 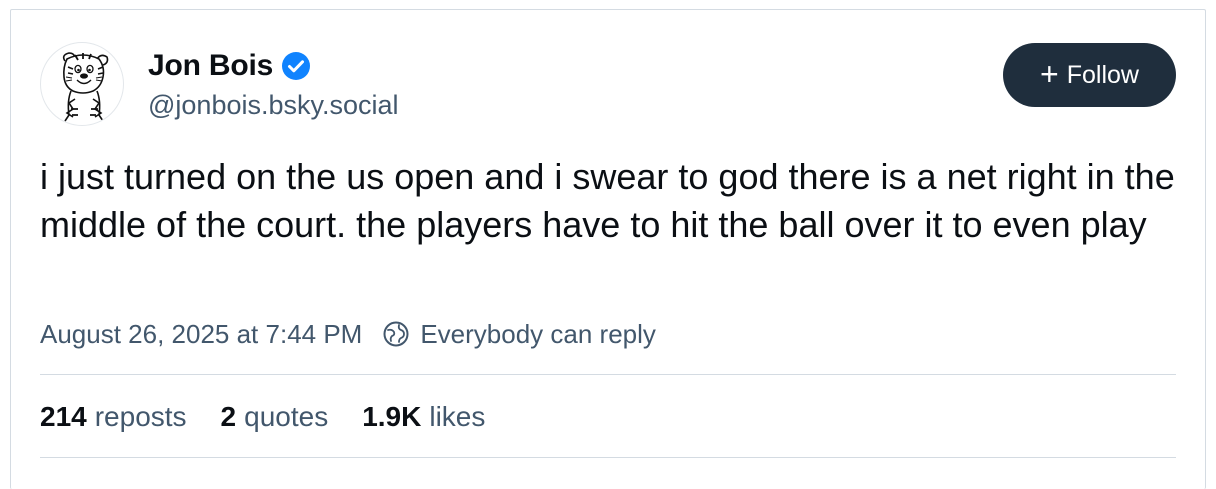 I want to click on engagement-stats: 214 reposts 2 quotes 1.9K likes, so click(x=279, y=417).